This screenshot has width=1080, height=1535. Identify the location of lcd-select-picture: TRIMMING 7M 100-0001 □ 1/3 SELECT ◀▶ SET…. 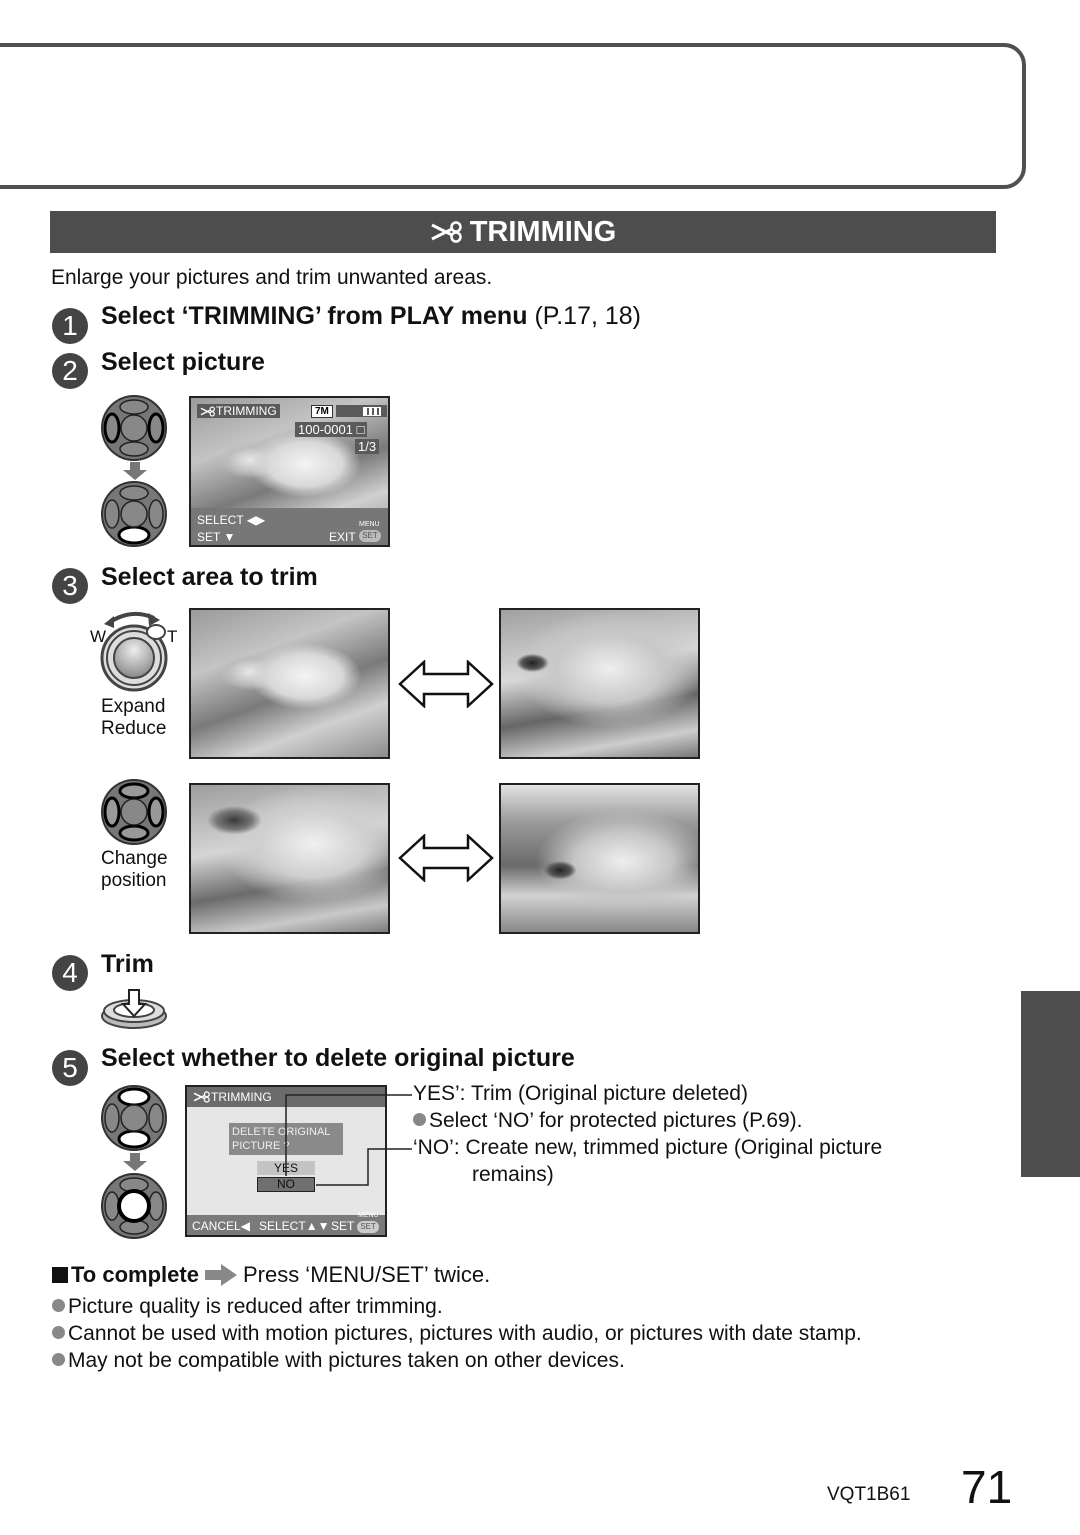
(289, 471).